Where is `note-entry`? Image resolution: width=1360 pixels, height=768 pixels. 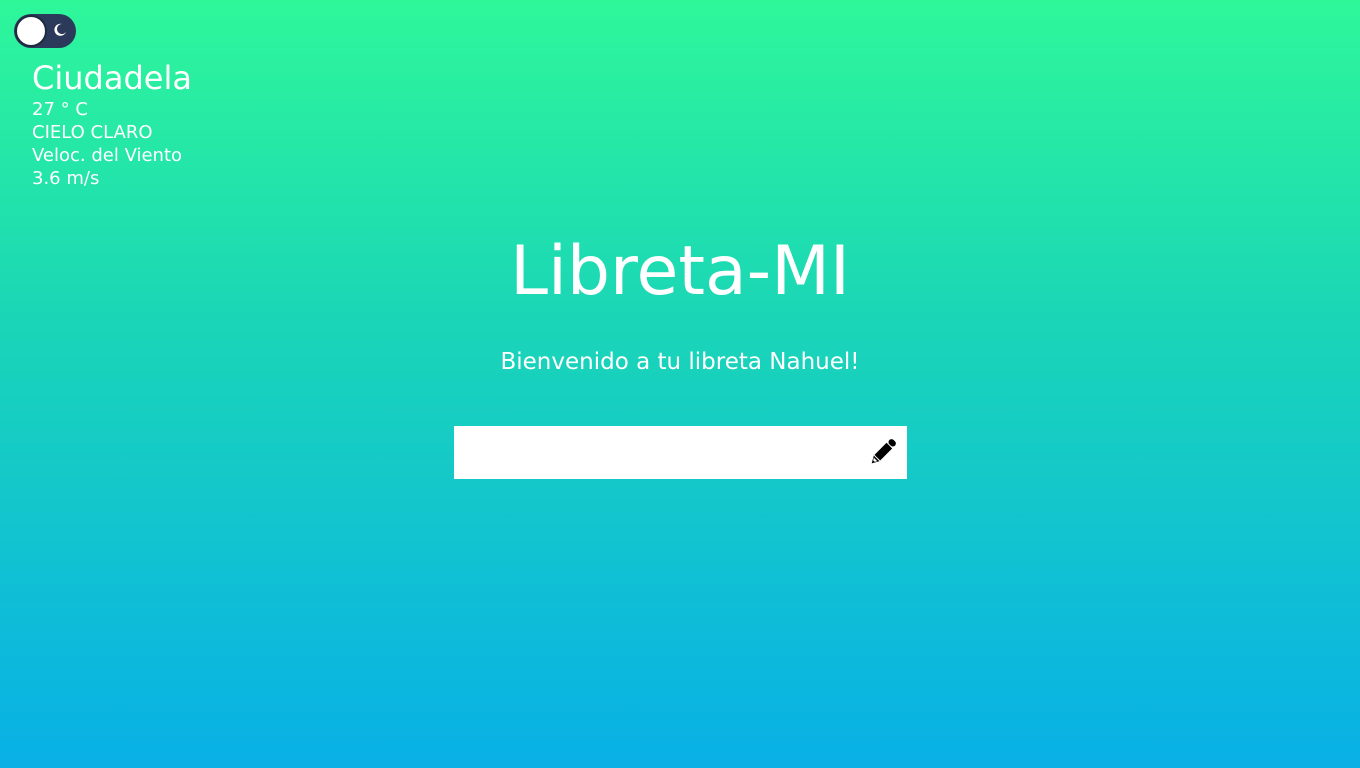 note-entry is located at coordinates (680, 452).